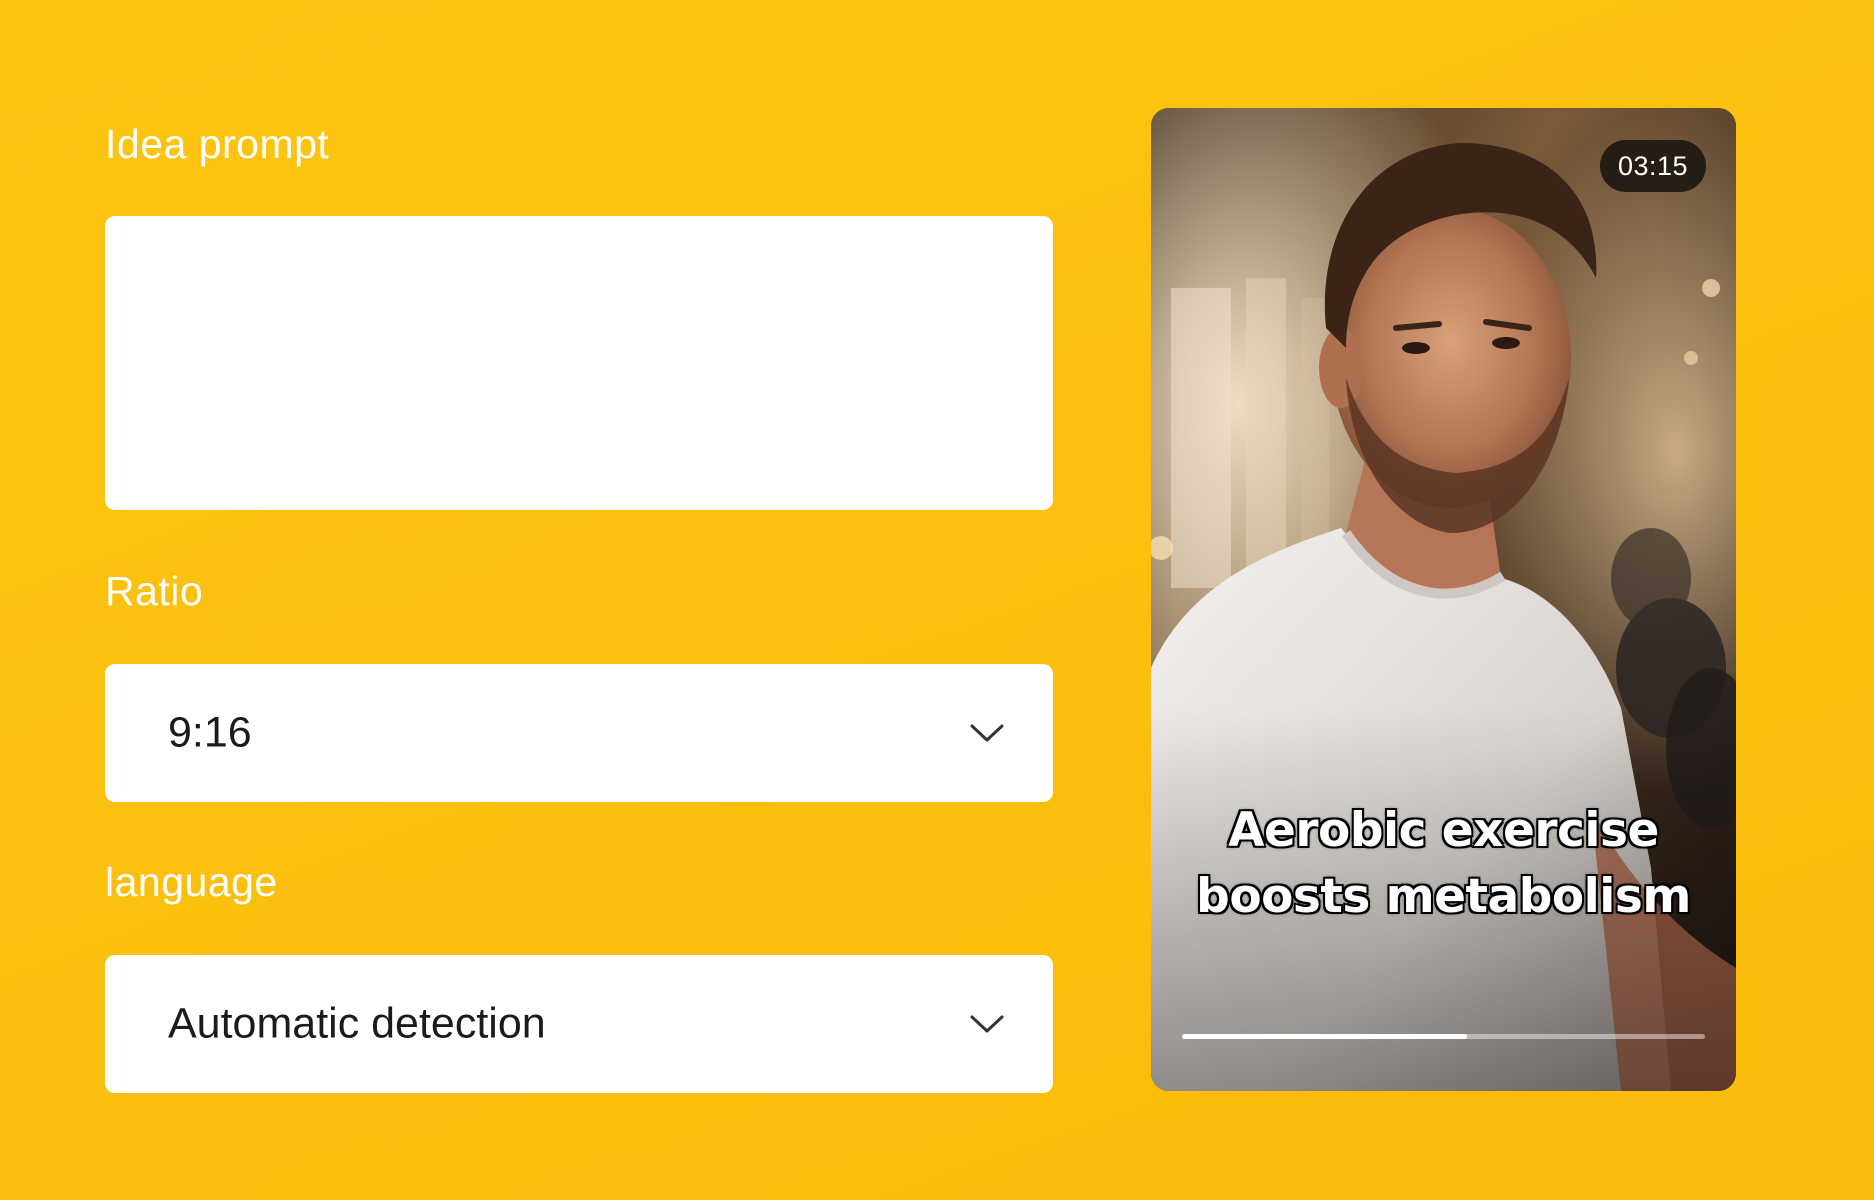 The height and width of the screenshot is (1200, 1874). I want to click on caption-line: boosts metabolism, so click(1444, 897).